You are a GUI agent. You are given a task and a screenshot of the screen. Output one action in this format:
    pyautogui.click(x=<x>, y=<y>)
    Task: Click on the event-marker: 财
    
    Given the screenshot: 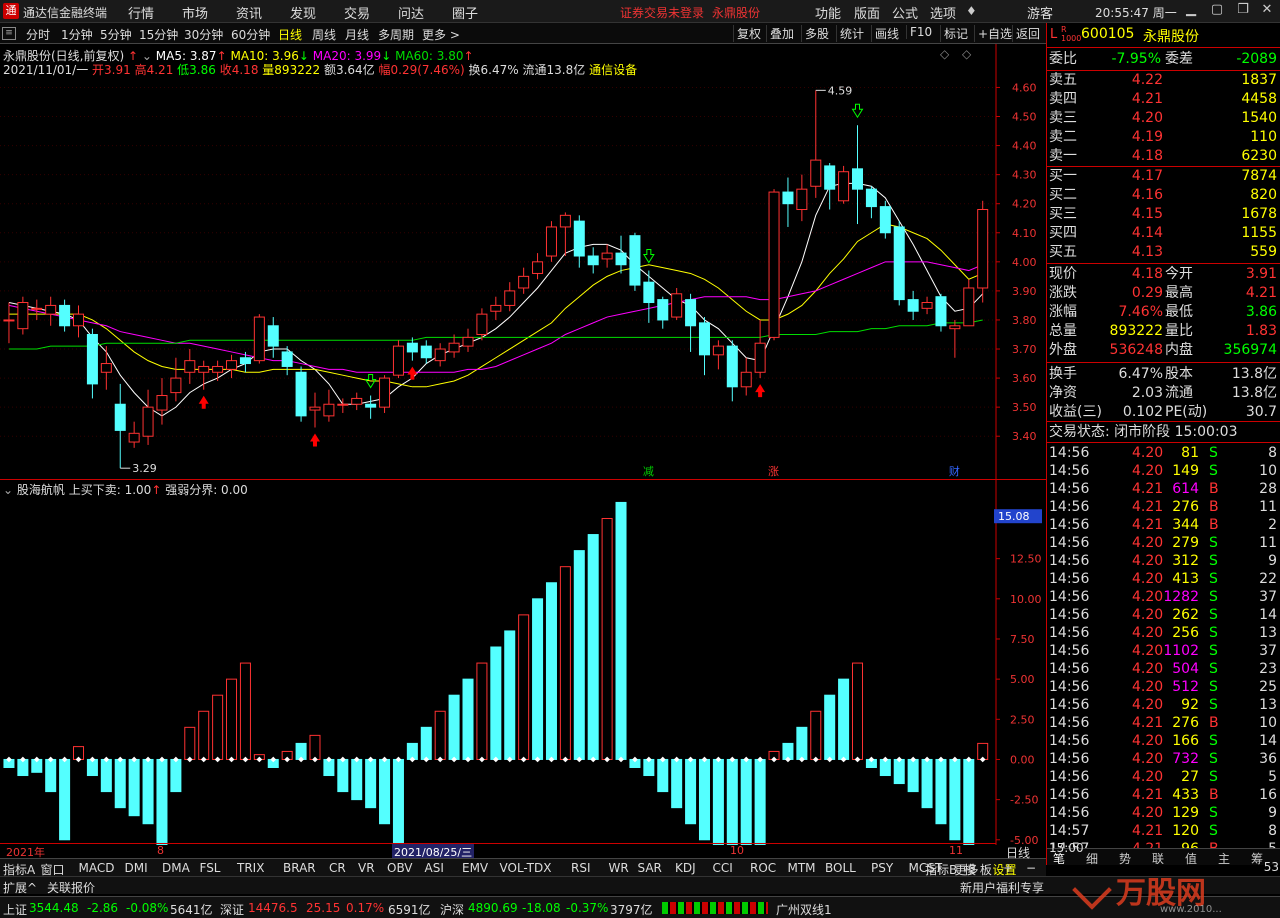 What is the action you would take?
    pyautogui.click(x=954, y=471)
    